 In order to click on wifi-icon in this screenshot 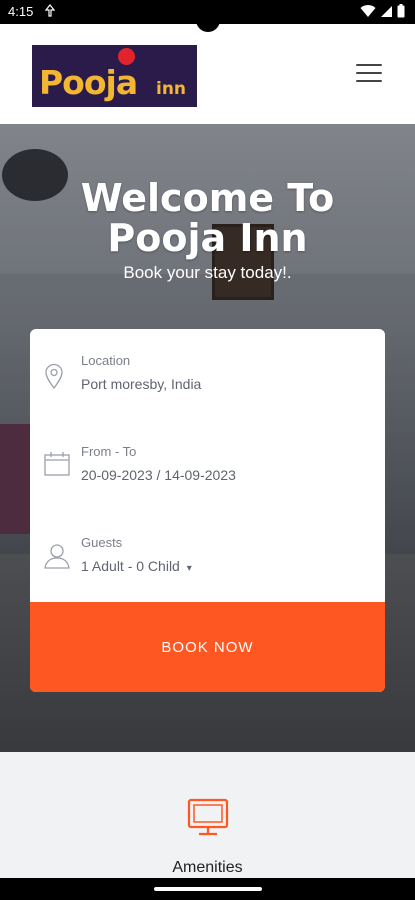, I will do `click(368, 13)`.